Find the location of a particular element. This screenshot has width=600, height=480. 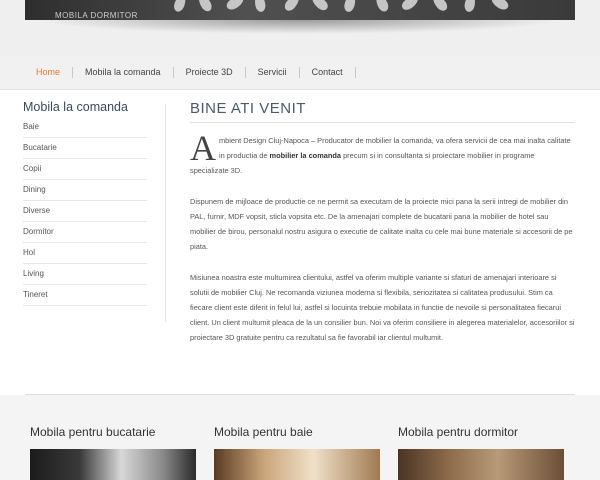

sidebar-item-diverse: Diverse is located at coordinates (85, 211).